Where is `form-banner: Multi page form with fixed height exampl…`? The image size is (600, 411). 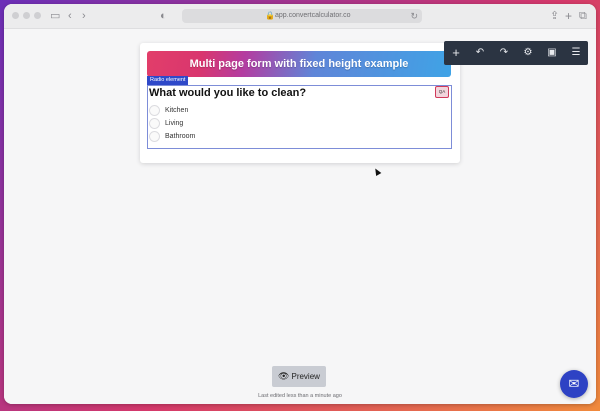 form-banner: Multi page form with fixed height exampl… is located at coordinates (299, 64).